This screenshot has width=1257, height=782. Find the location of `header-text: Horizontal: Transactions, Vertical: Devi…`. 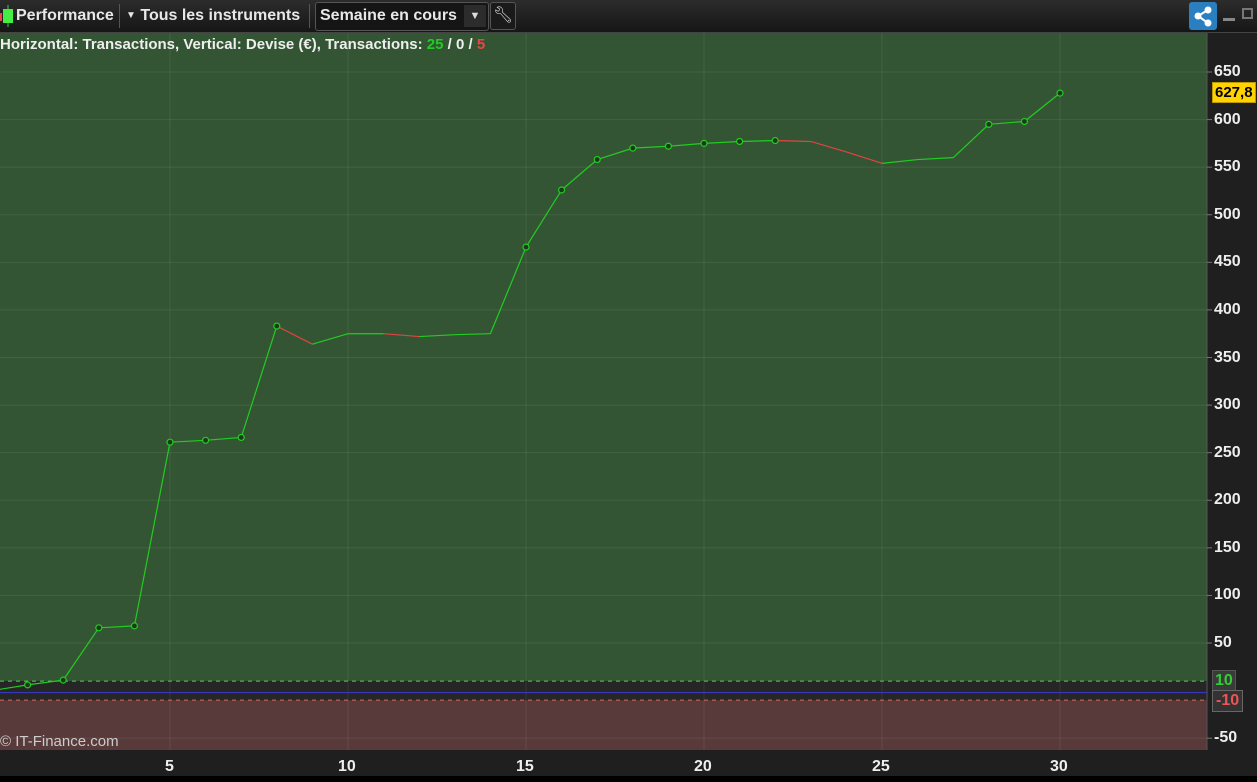

header-text: Horizontal: Transactions, Vertical: Devi… is located at coordinates (213, 44).